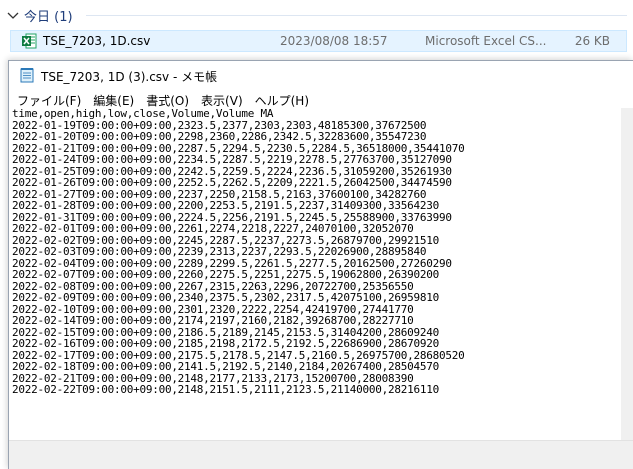  I want to click on group-title: 今日 (1), so click(48, 17).